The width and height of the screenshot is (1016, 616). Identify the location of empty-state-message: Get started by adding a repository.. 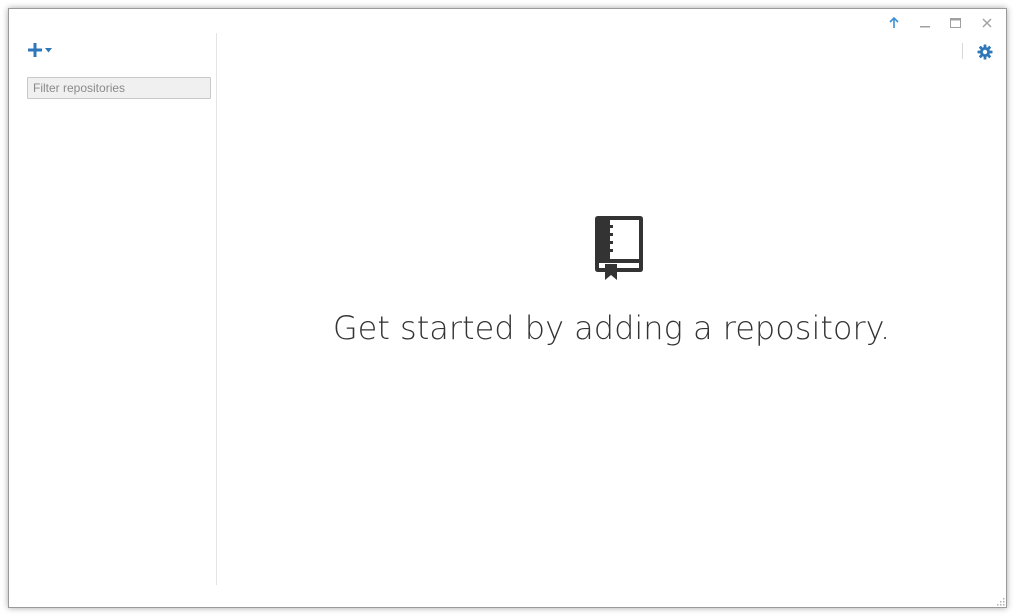
(611, 328).